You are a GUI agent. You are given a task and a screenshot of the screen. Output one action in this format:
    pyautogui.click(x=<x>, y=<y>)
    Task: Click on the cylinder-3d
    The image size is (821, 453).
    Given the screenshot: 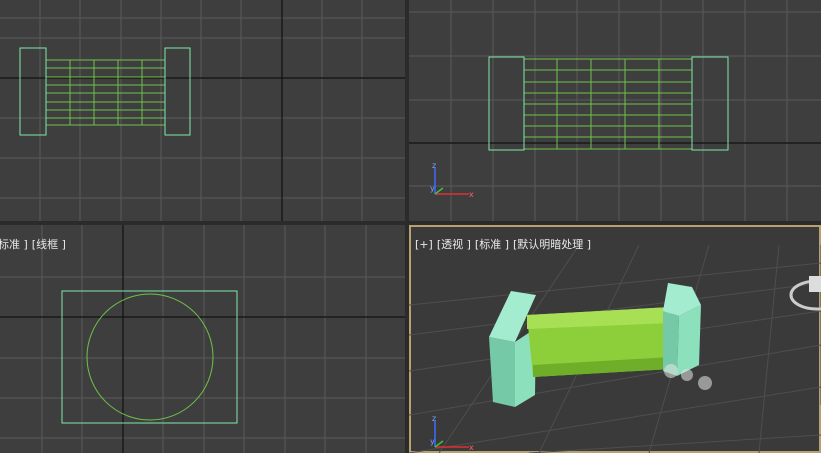 What is the action you would take?
    pyautogui.click(x=599, y=342)
    